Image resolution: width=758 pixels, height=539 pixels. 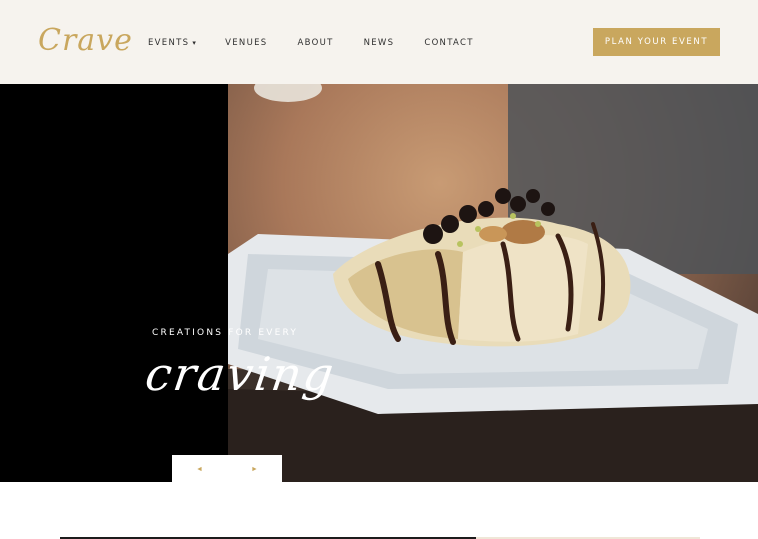 What do you see at coordinates (379, 510) in the screenshot?
I see `content-section` at bounding box center [379, 510].